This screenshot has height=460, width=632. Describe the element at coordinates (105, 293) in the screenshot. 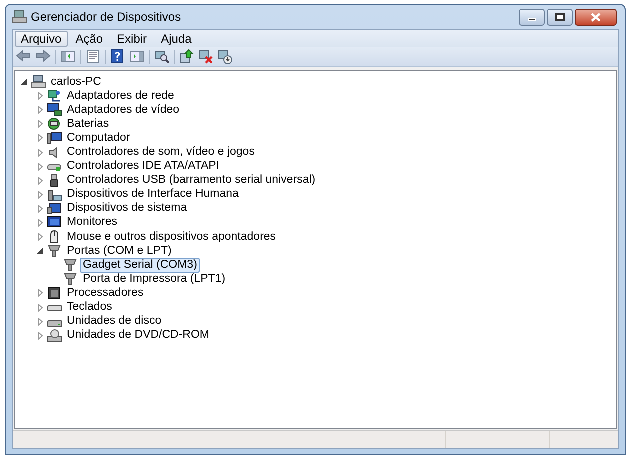

I see `tree-item: Processadores` at that location.